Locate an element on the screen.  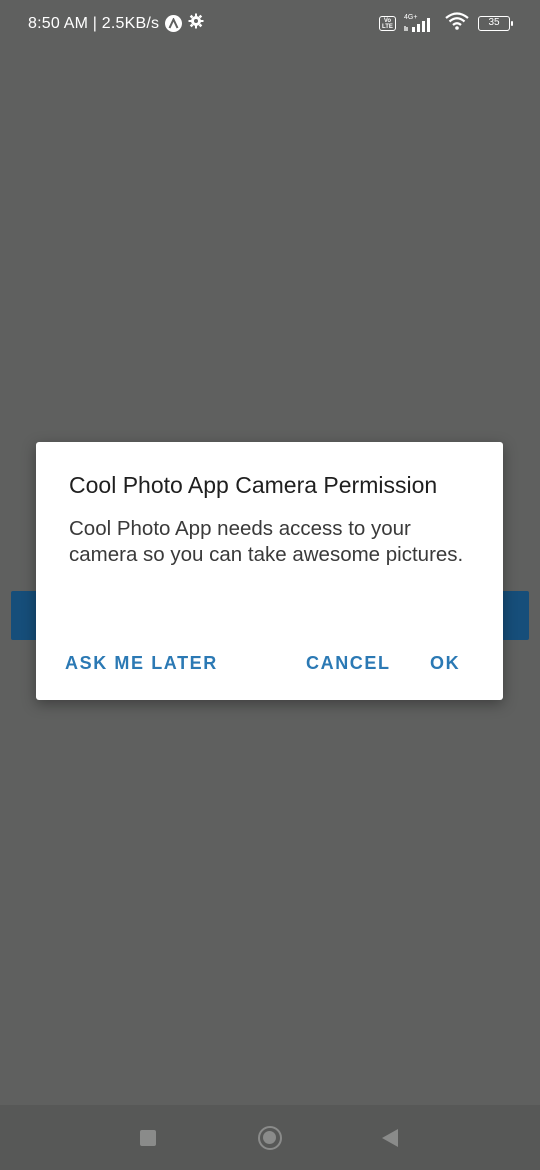
home-icon is located at coordinates (270, 1138).